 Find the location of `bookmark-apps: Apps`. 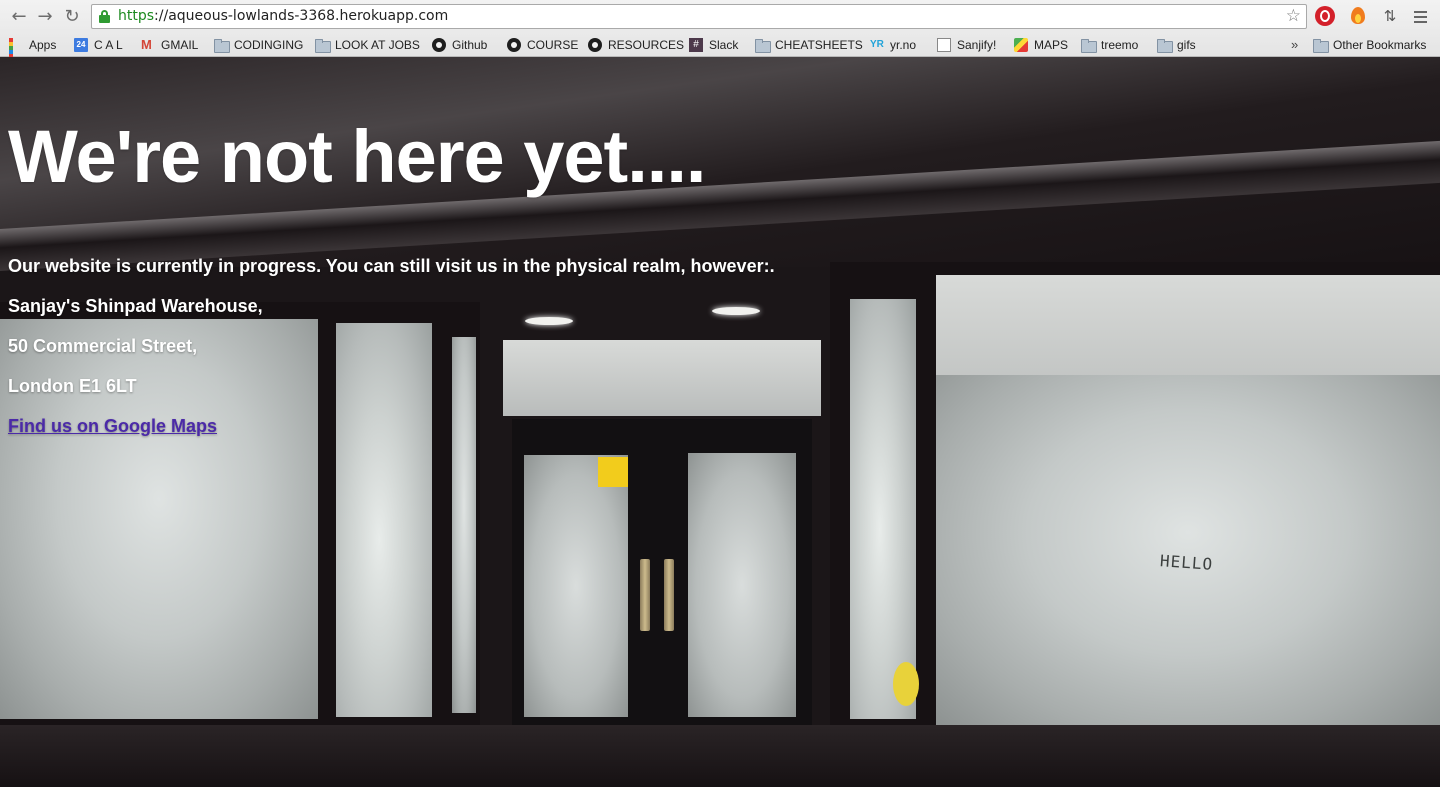

bookmark-apps: Apps is located at coordinates (33, 55).